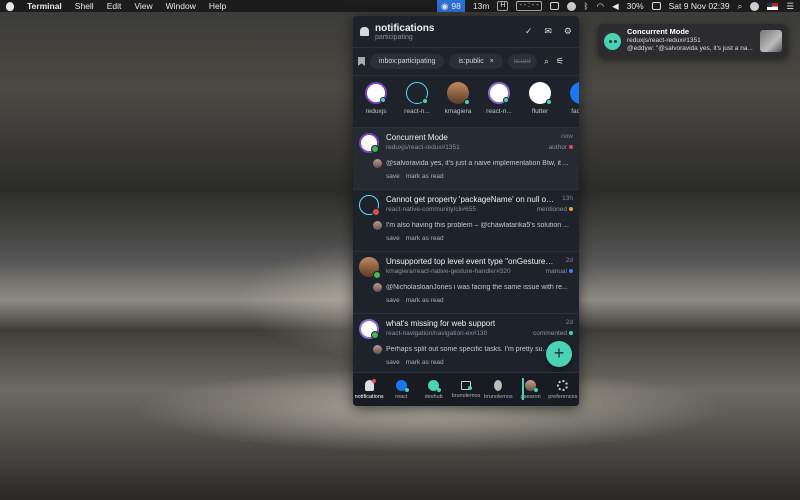 This screenshot has height=500, width=800. What do you see at coordinates (790, 6) in the screenshot?
I see `notification-center-icon: ☰` at bounding box center [790, 6].